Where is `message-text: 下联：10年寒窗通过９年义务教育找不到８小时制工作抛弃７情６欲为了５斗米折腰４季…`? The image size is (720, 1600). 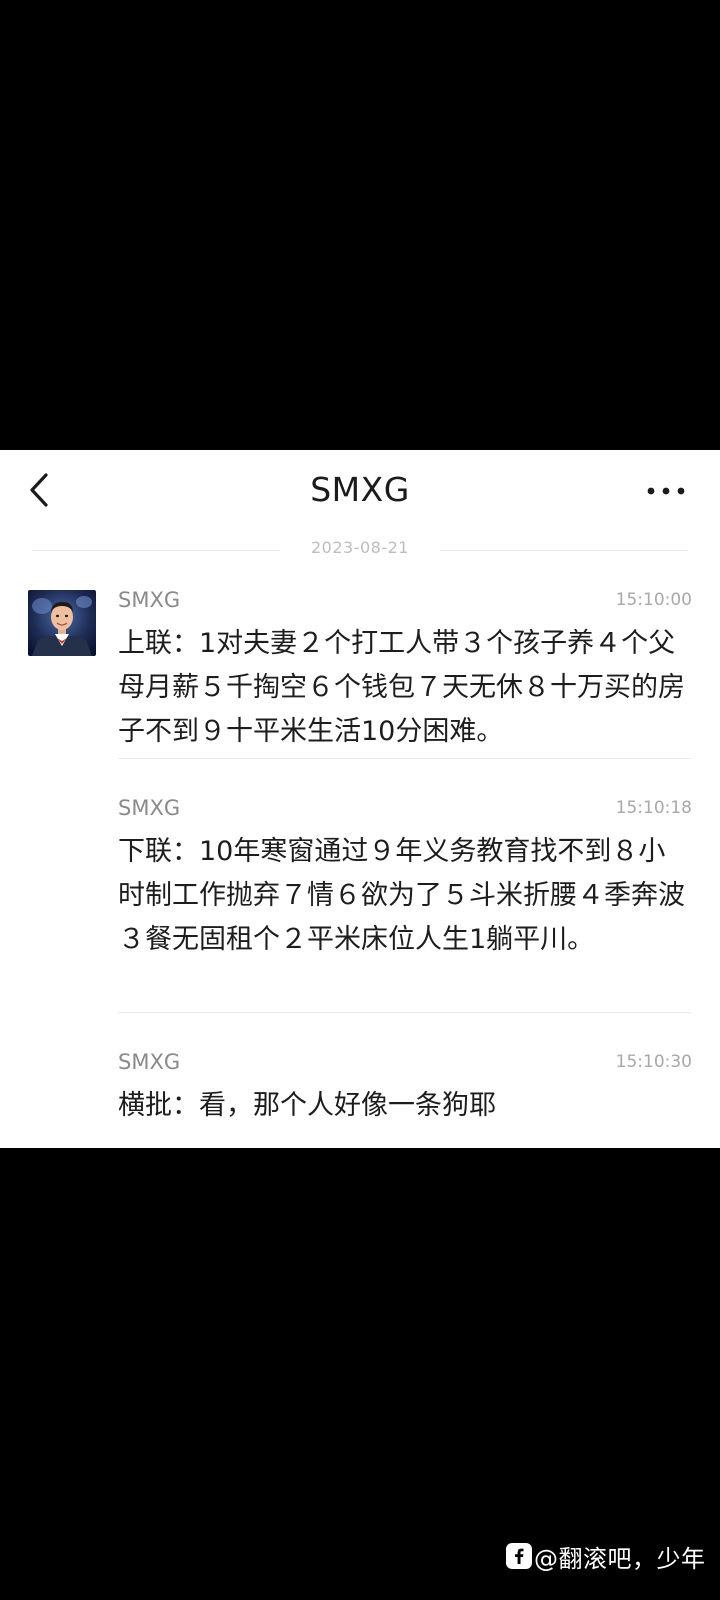
message-text: 下联：10年寒窗通过９年义务教育找不到８小时制工作抛弃７情６欲为了５斗米折腰４季… is located at coordinates (401, 895).